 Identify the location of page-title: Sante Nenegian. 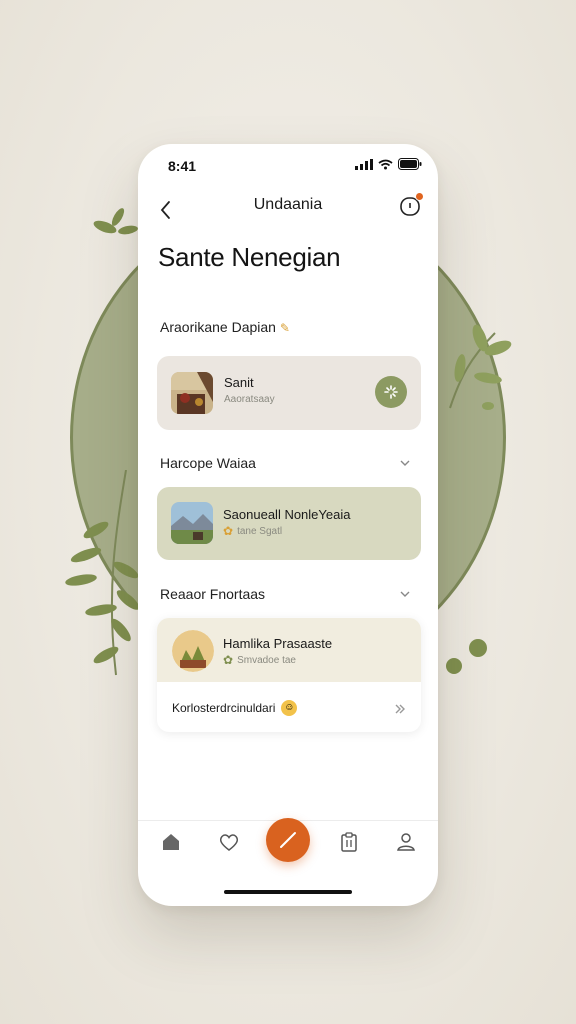
(249, 257).